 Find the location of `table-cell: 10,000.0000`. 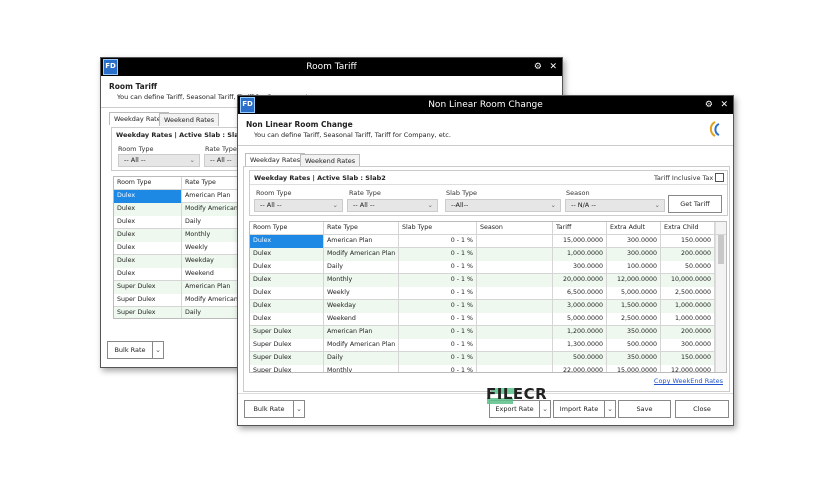

table-cell: 10,000.0000 is located at coordinates (688, 280).